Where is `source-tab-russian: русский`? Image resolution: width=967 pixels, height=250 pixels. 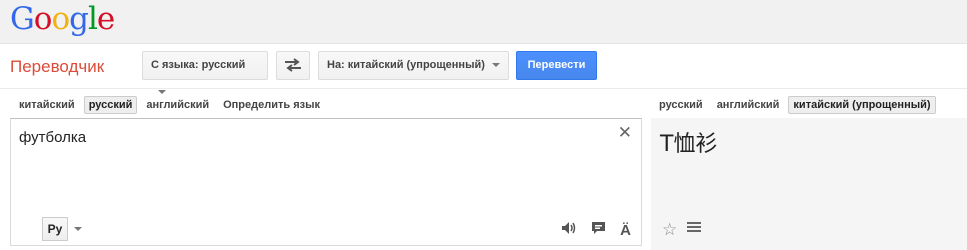
source-tab-russian: русский is located at coordinates (110, 105).